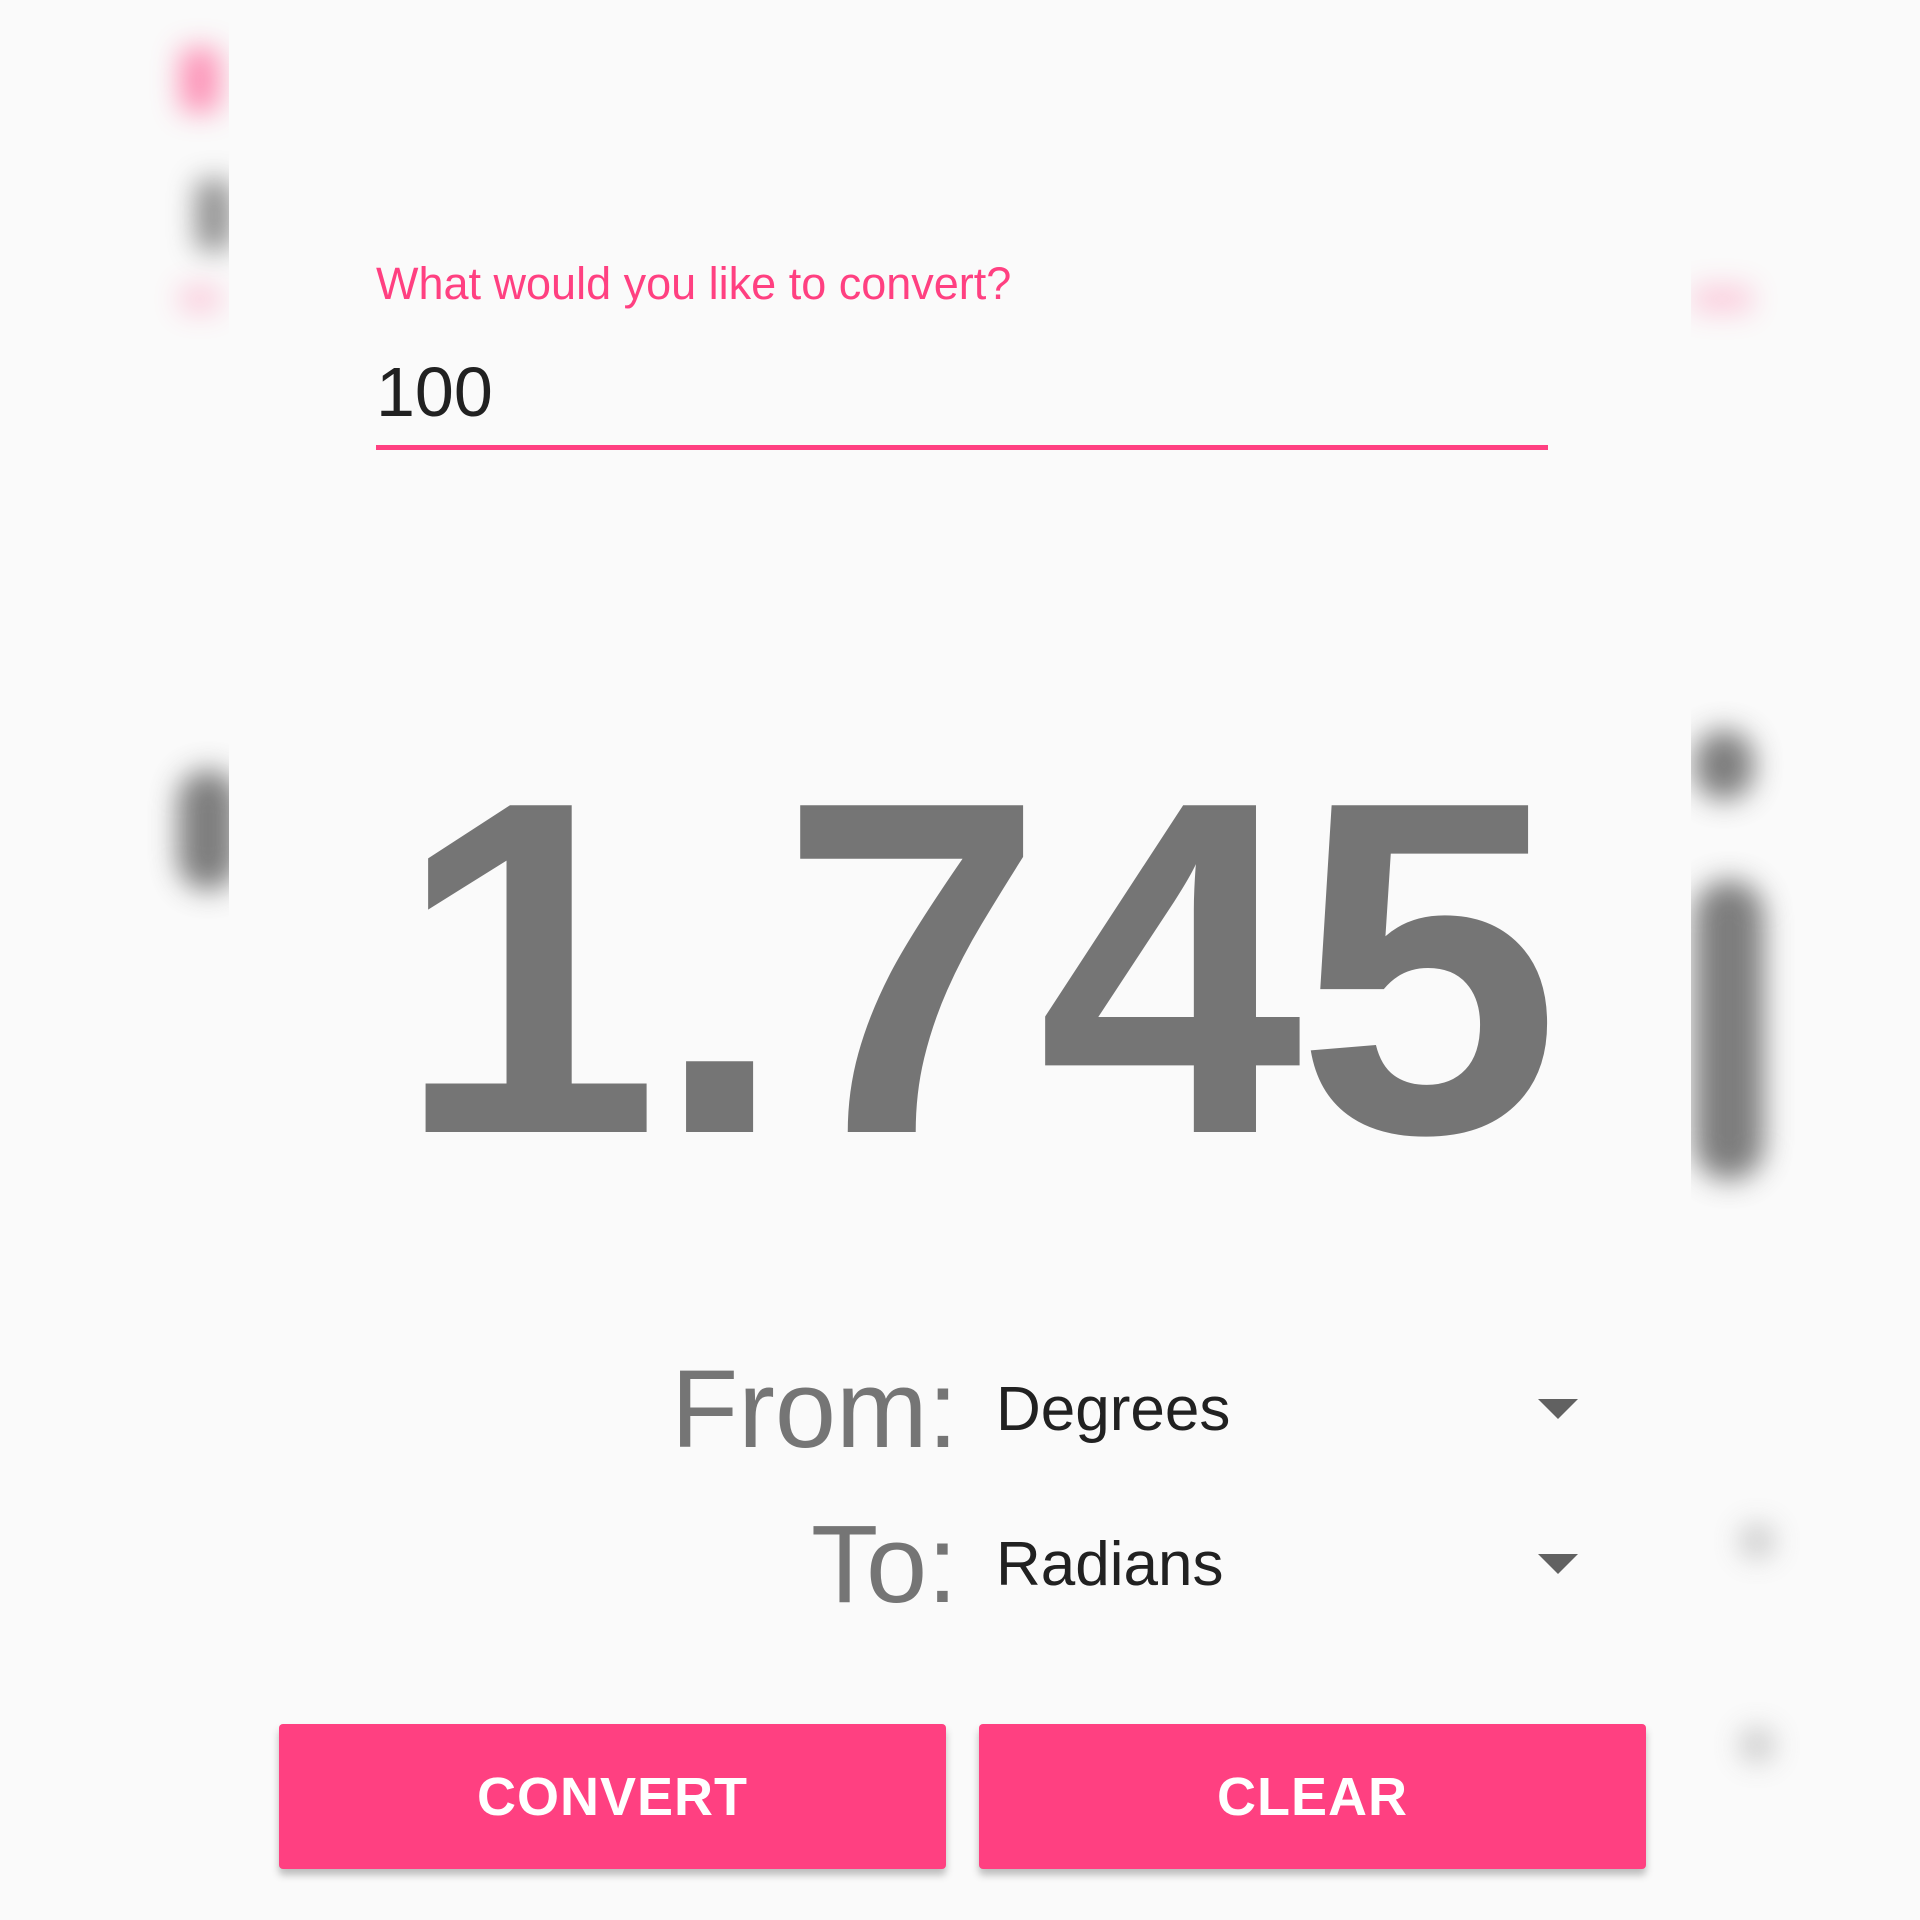 This screenshot has height=1920, width=1920. What do you see at coordinates (884, 1564) in the screenshot?
I see `to-label: To:` at bounding box center [884, 1564].